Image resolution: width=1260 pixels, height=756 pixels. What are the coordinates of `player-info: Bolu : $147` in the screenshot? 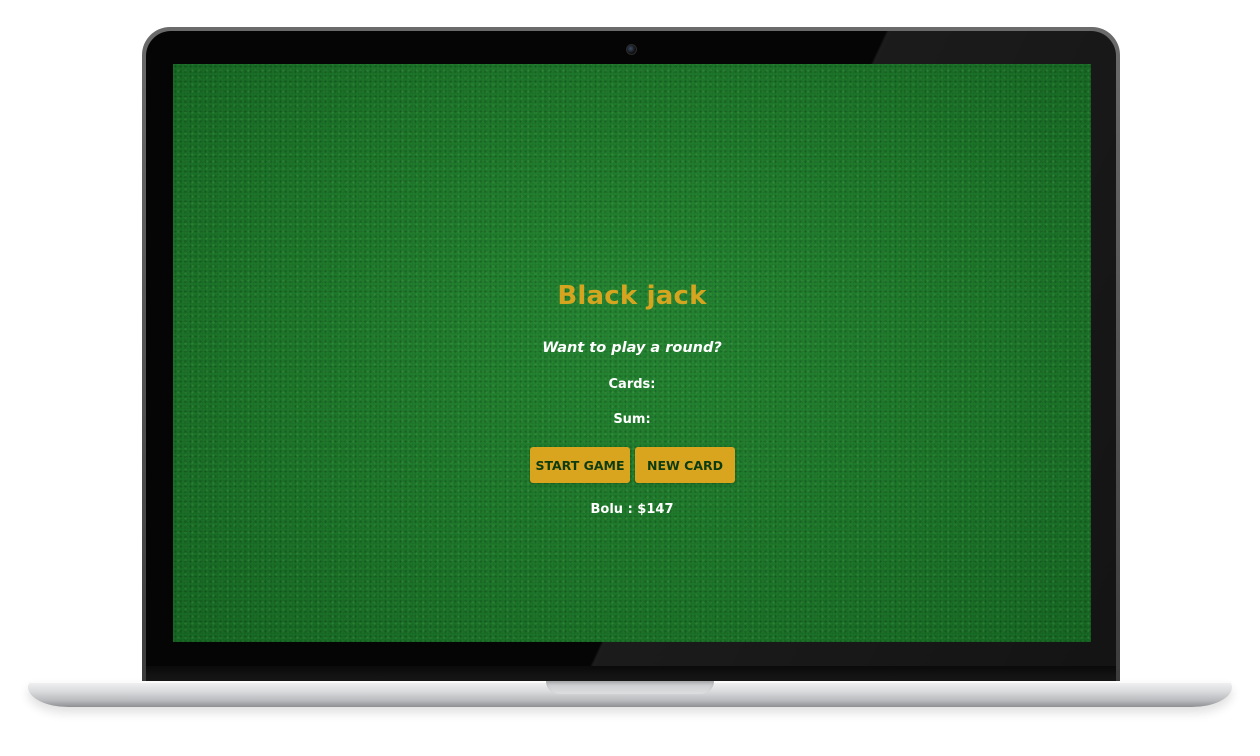 It's located at (632, 509).